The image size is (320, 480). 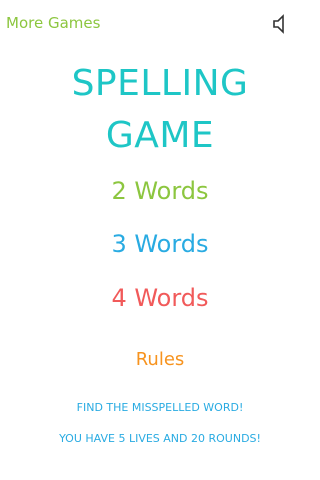 What do you see at coordinates (160, 135) in the screenshot?
I see `game-title-line2: GAME` at bounding box center [160, 135].